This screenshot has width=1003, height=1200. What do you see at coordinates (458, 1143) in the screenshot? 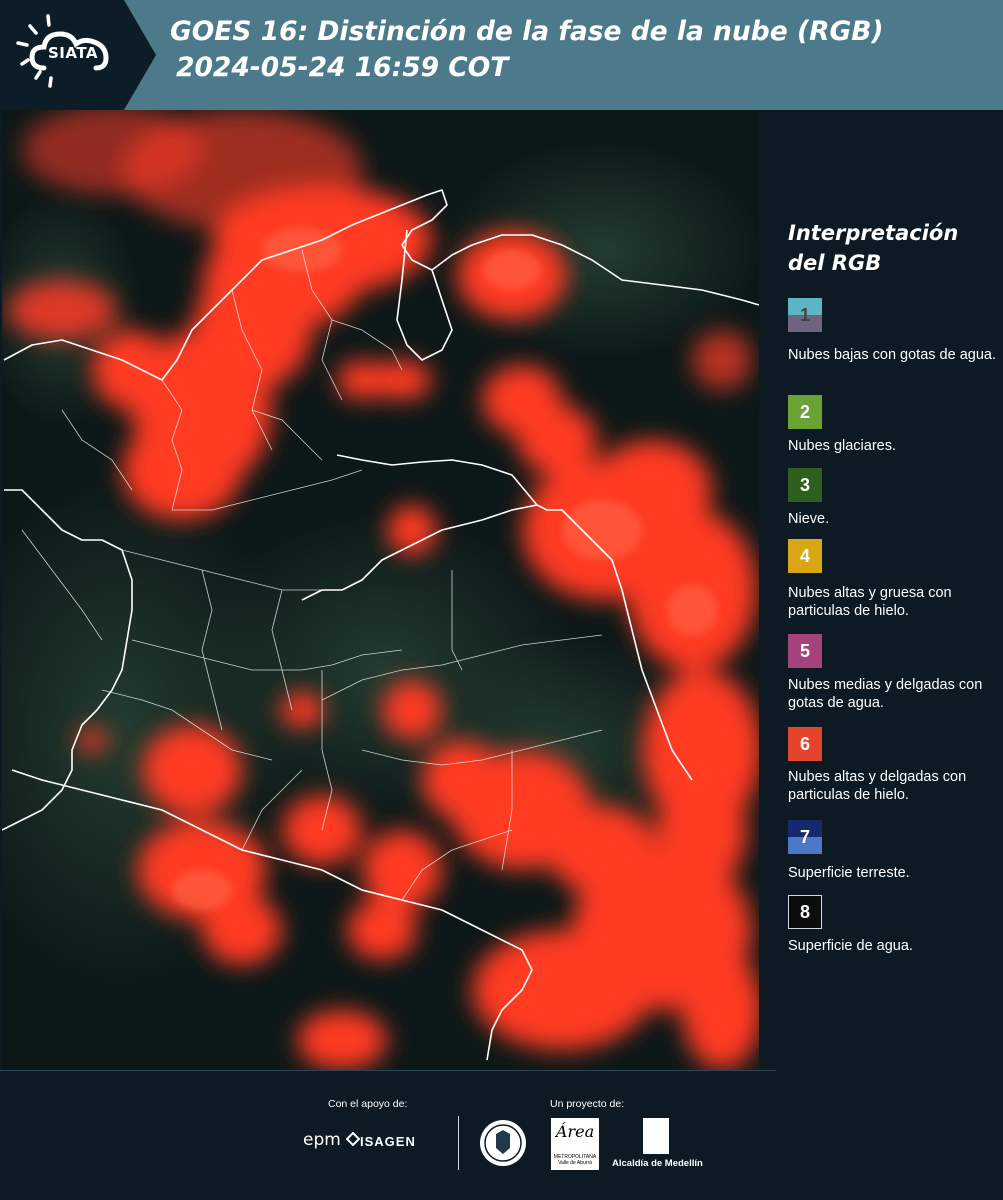
I see `logo-divider` at bounding box center [458, 1143].